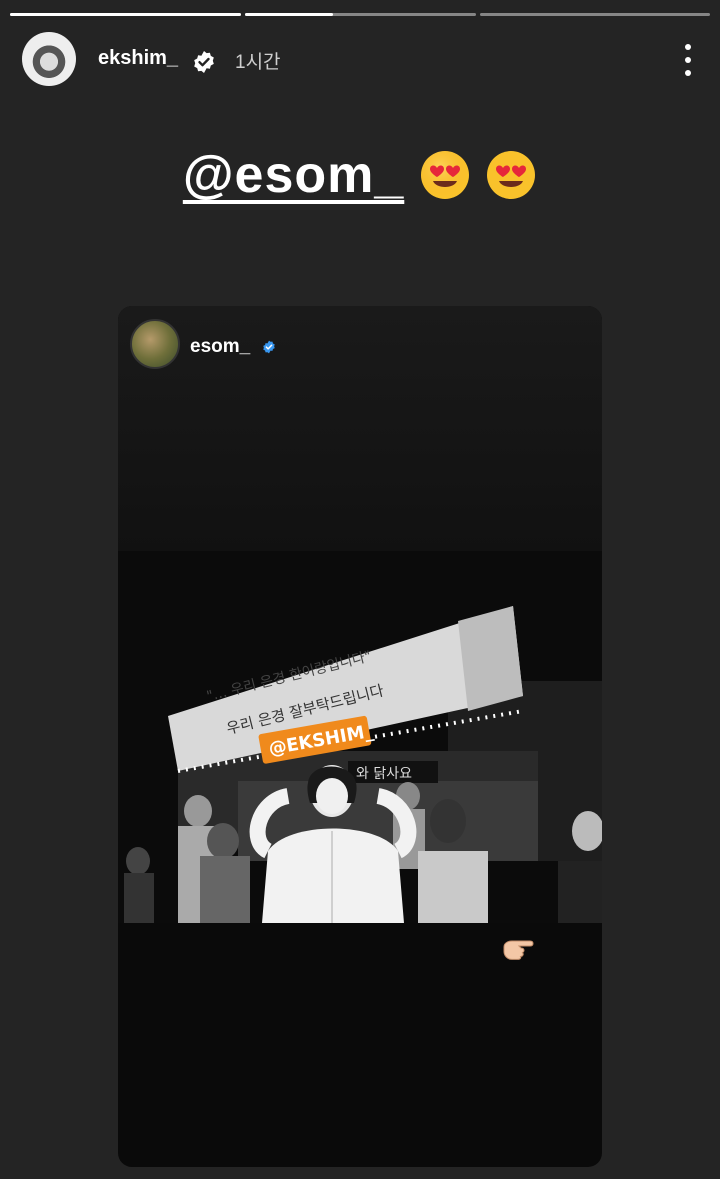 The height and width of the screenshot is (1179, 720). Describe the element at coordinates (360, 60) in the screenshot. I see `story-header: ekshim_ 1시간` at that location.